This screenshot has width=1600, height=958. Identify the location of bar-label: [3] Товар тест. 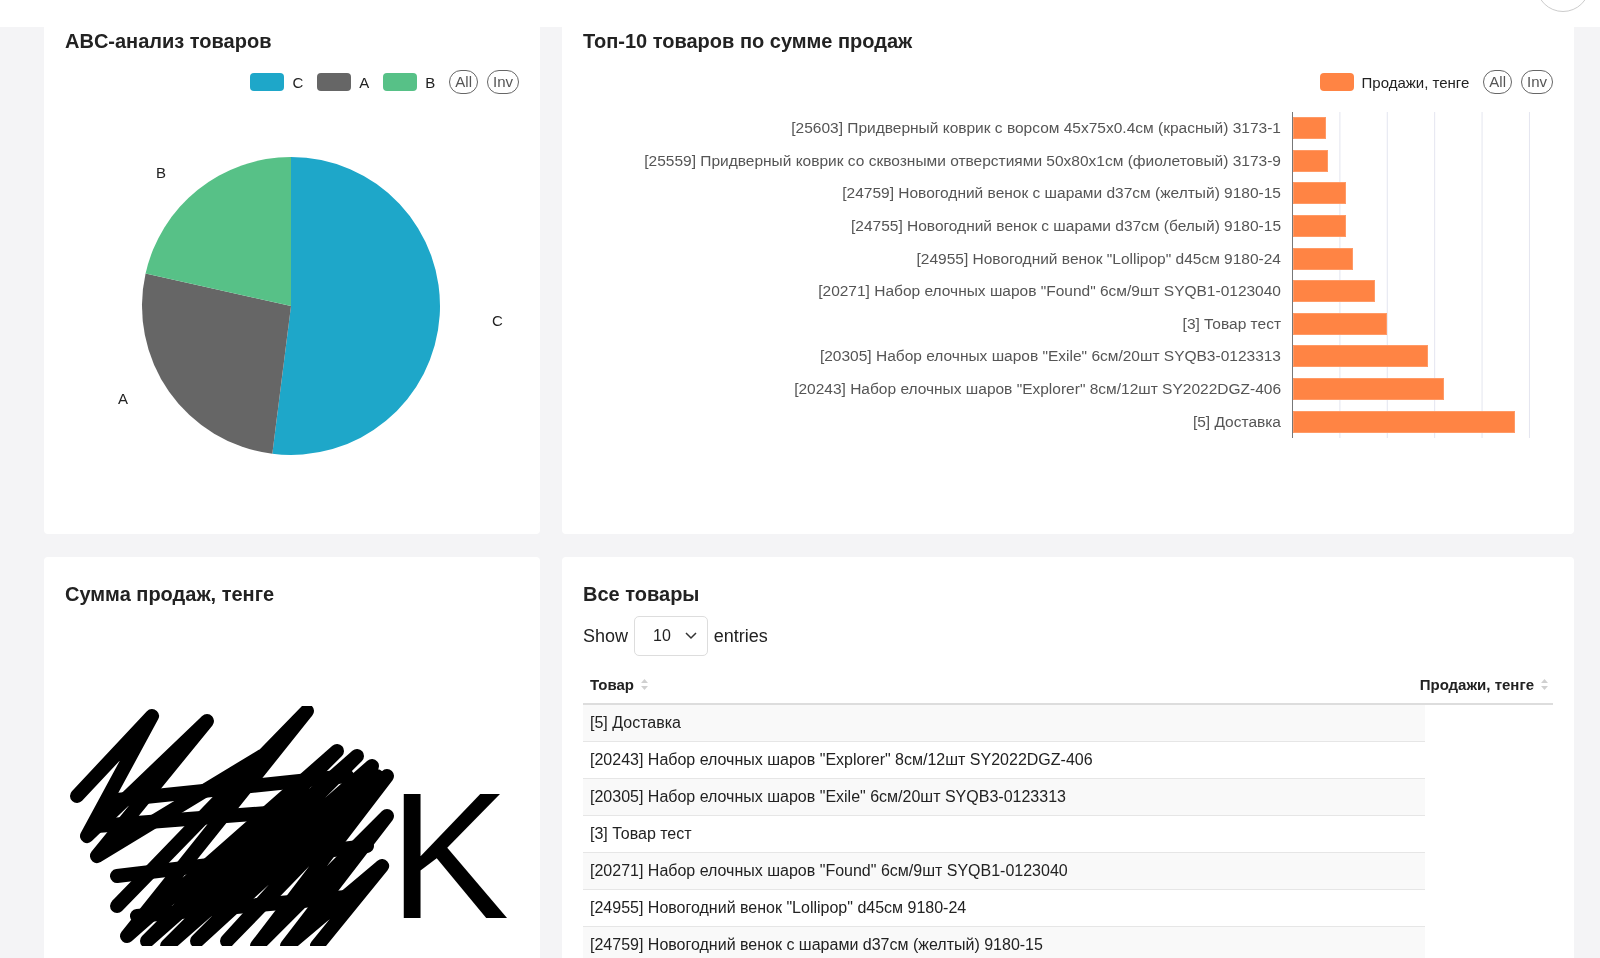
(1231, 323).